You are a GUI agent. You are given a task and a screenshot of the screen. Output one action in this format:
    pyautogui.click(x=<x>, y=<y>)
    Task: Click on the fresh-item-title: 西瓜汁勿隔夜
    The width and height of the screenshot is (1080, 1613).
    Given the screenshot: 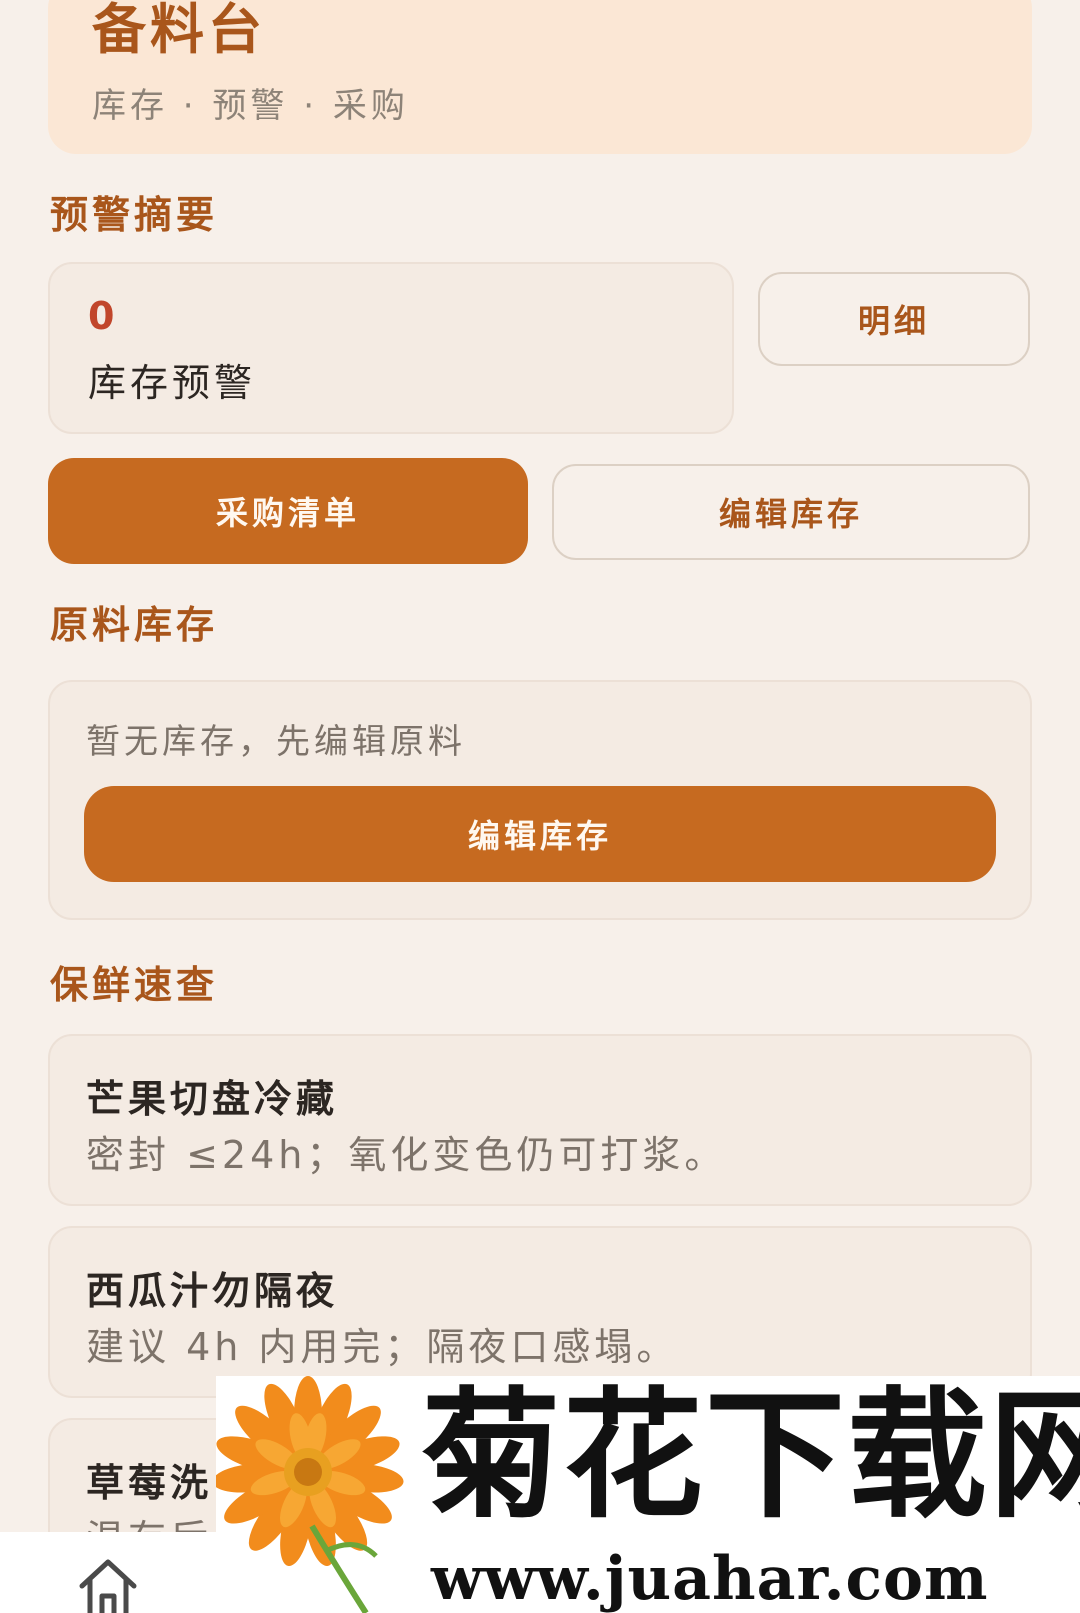 What is the action you would take?
    pyautogui.click(x=212, y=1291)
    